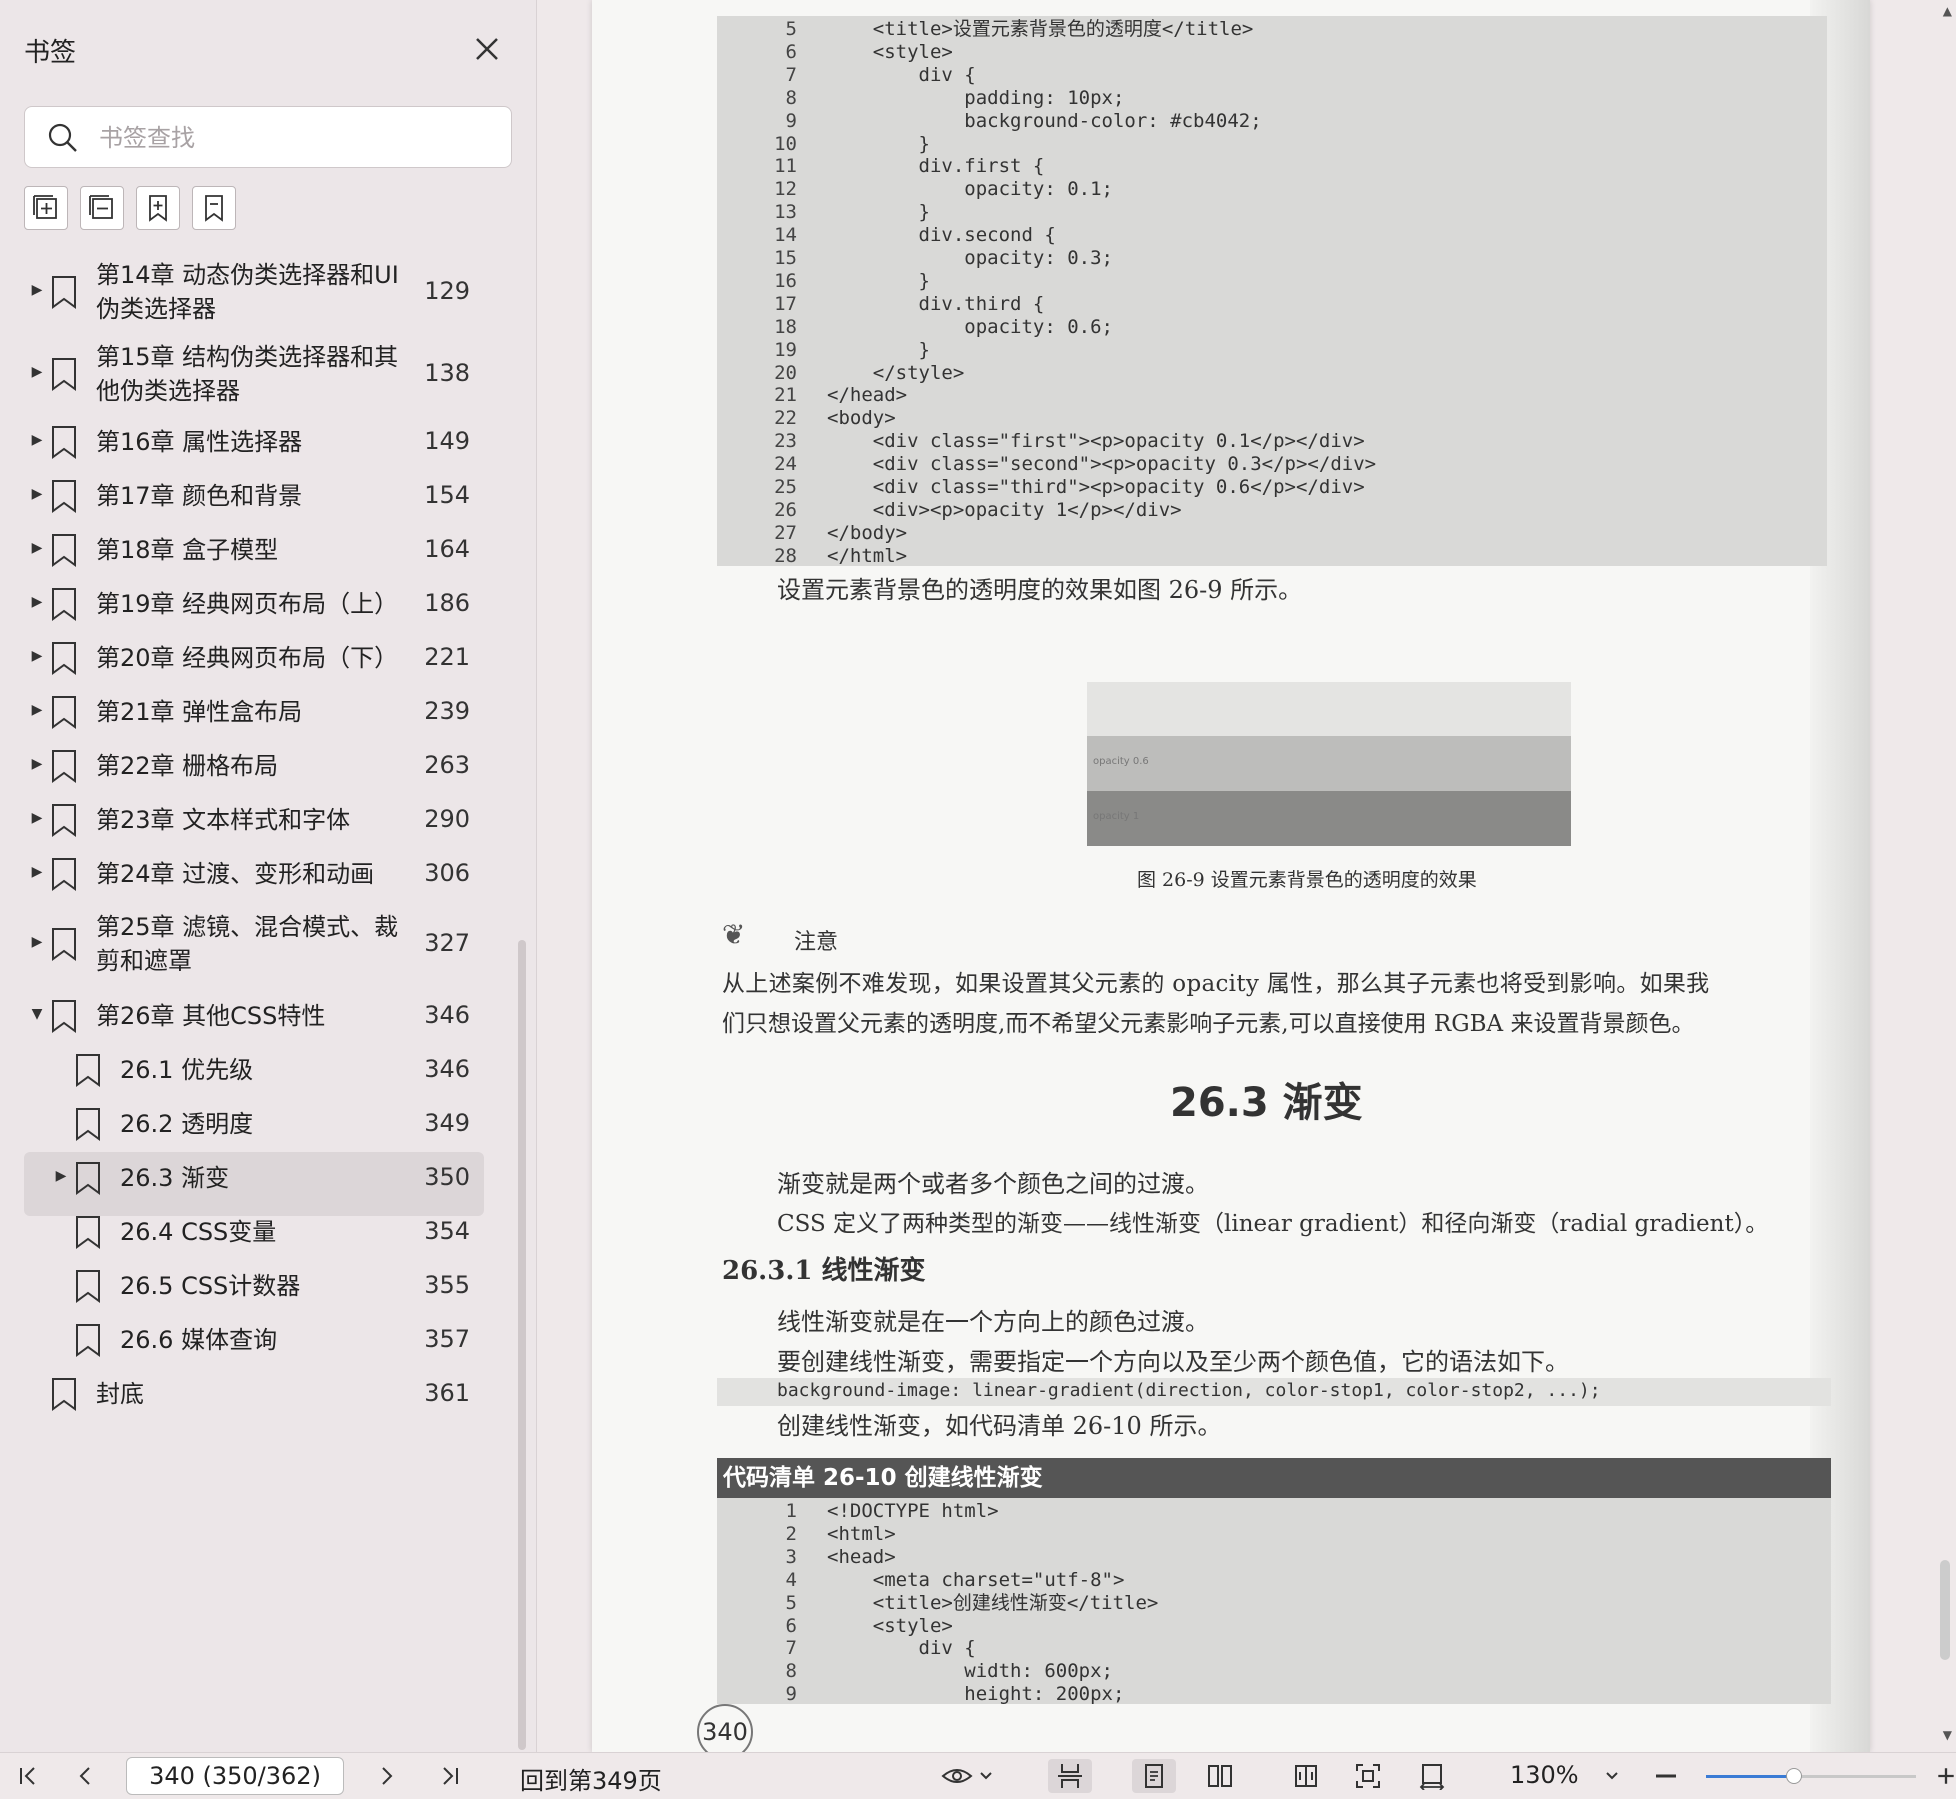 Image resolution: width=1956 pixels, height=1799 pixels. Describe the element at coordinates (878, 349) in the screenshot. I see `code-text: }` at that location.